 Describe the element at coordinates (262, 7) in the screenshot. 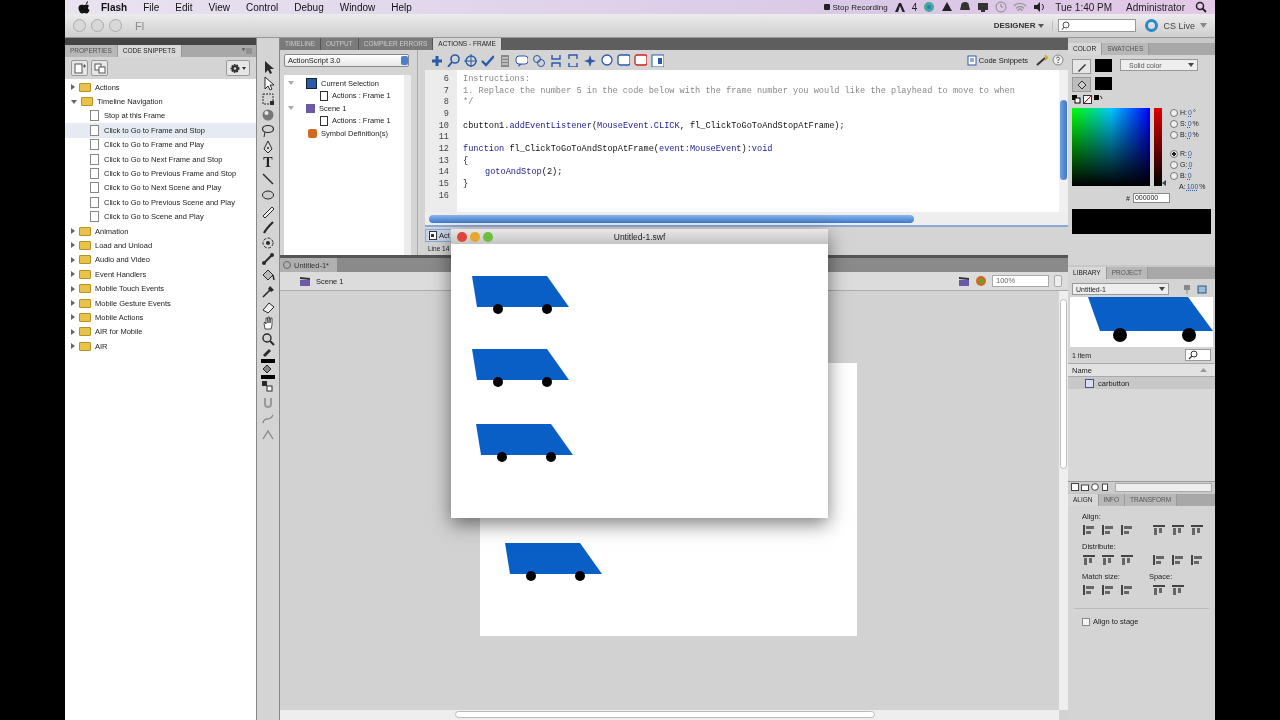

I see `menu-item: Control` at that location.